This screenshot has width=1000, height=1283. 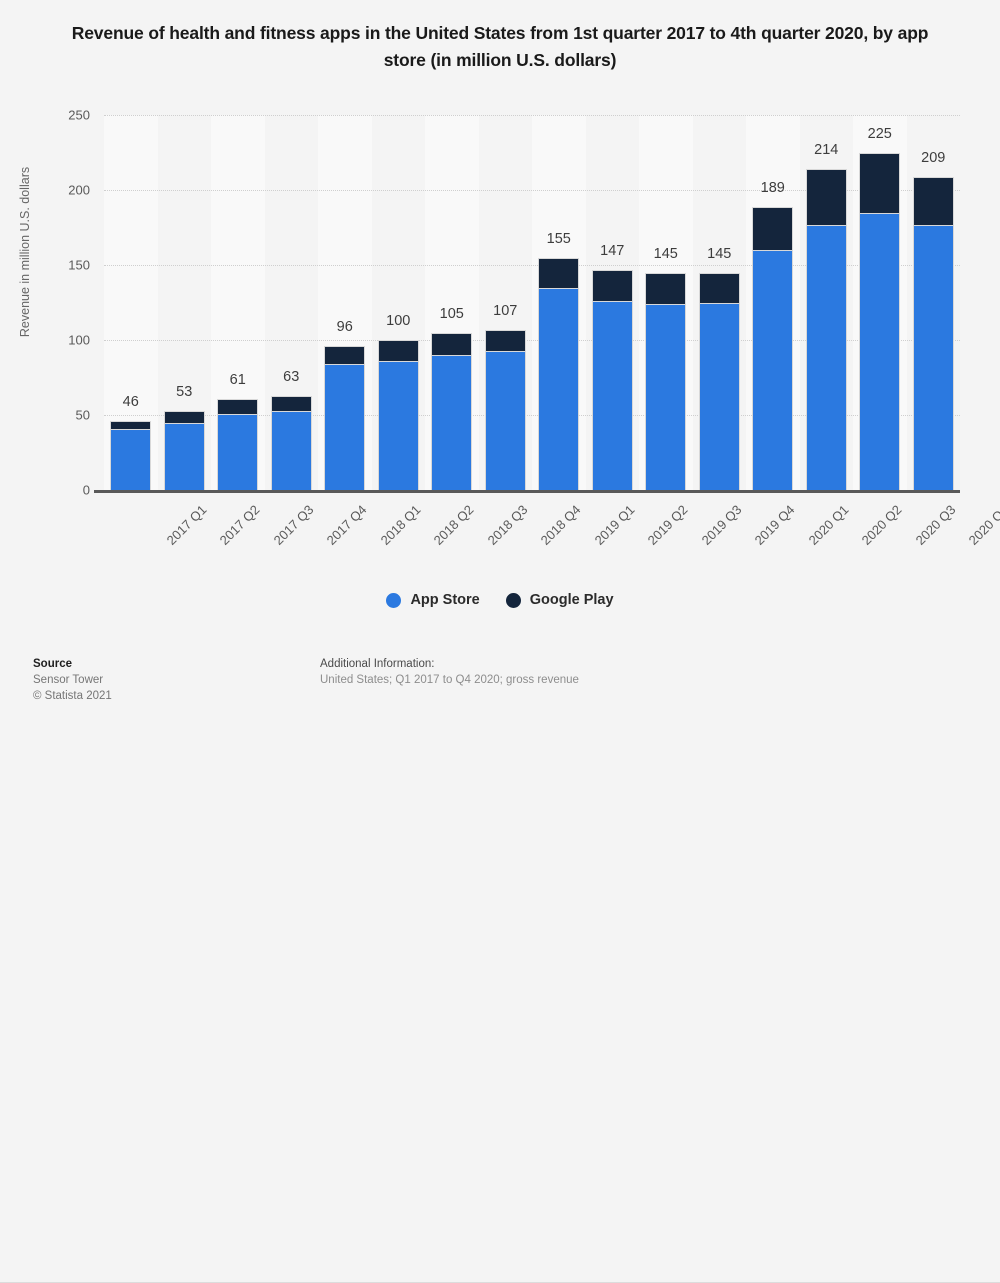 I want to click on x-tick-label: 2020 Q1, so click(x=828, y=525).